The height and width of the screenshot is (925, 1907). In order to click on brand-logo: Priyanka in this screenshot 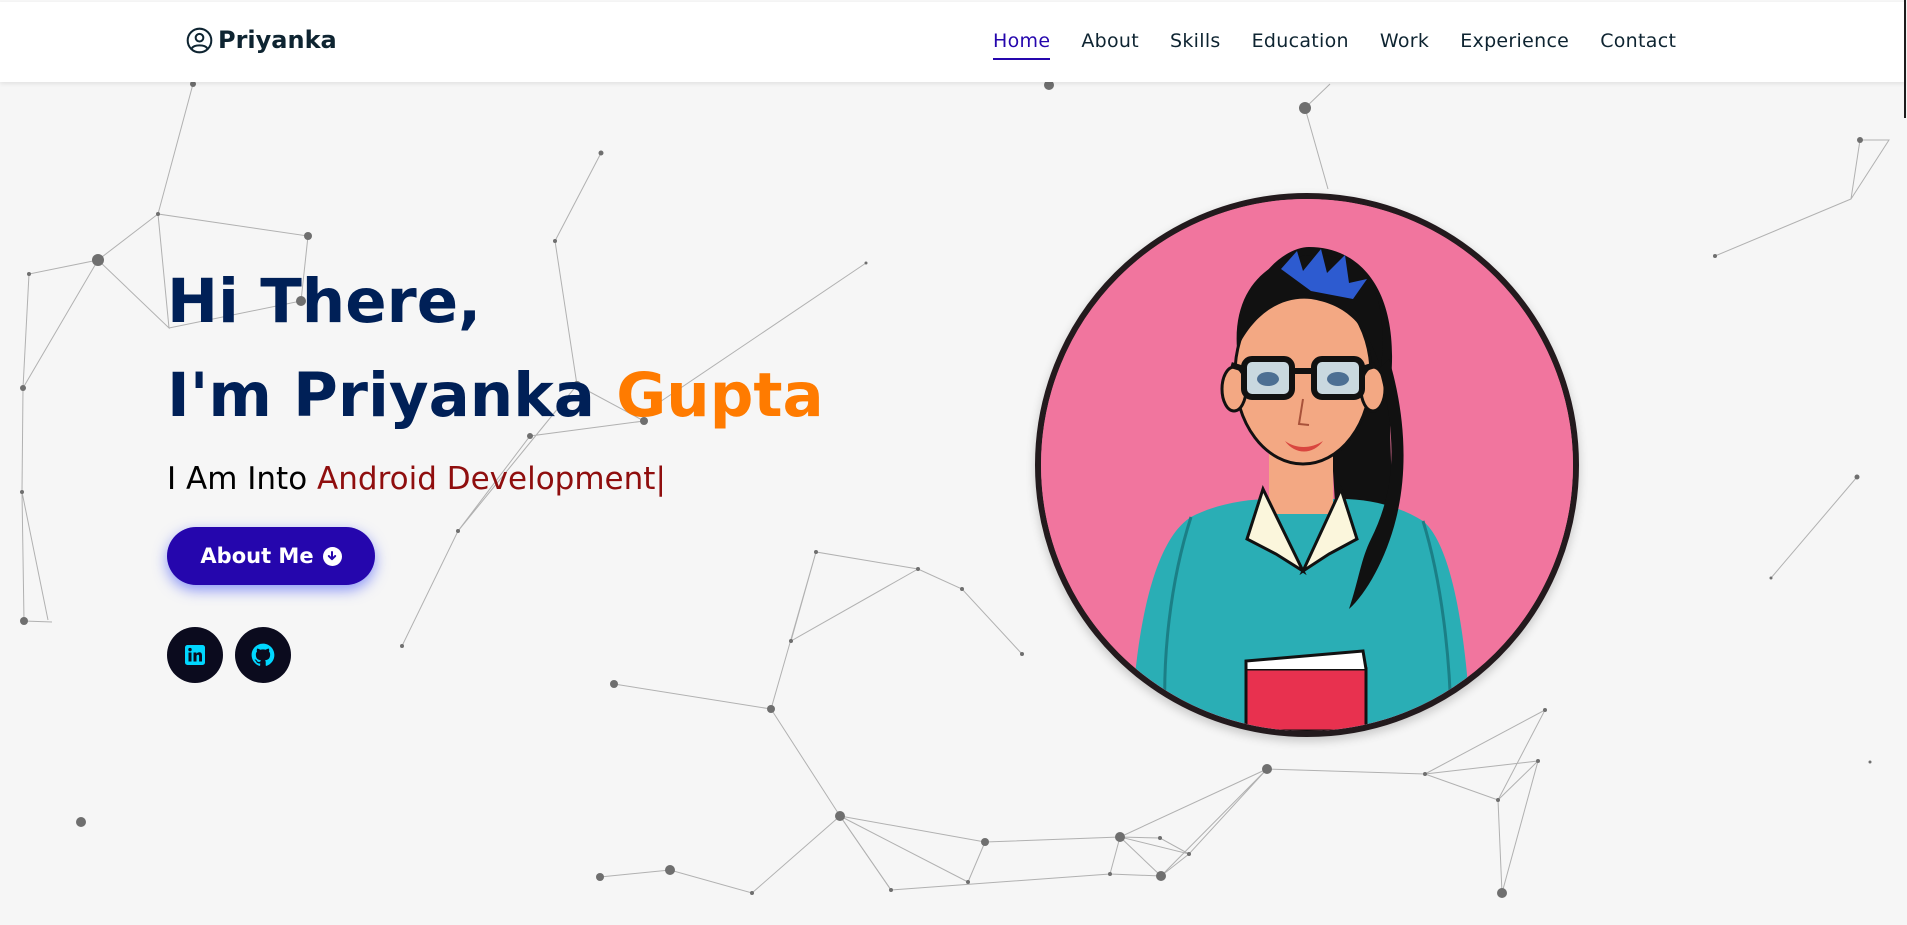, I will do `click(261, 40)`.